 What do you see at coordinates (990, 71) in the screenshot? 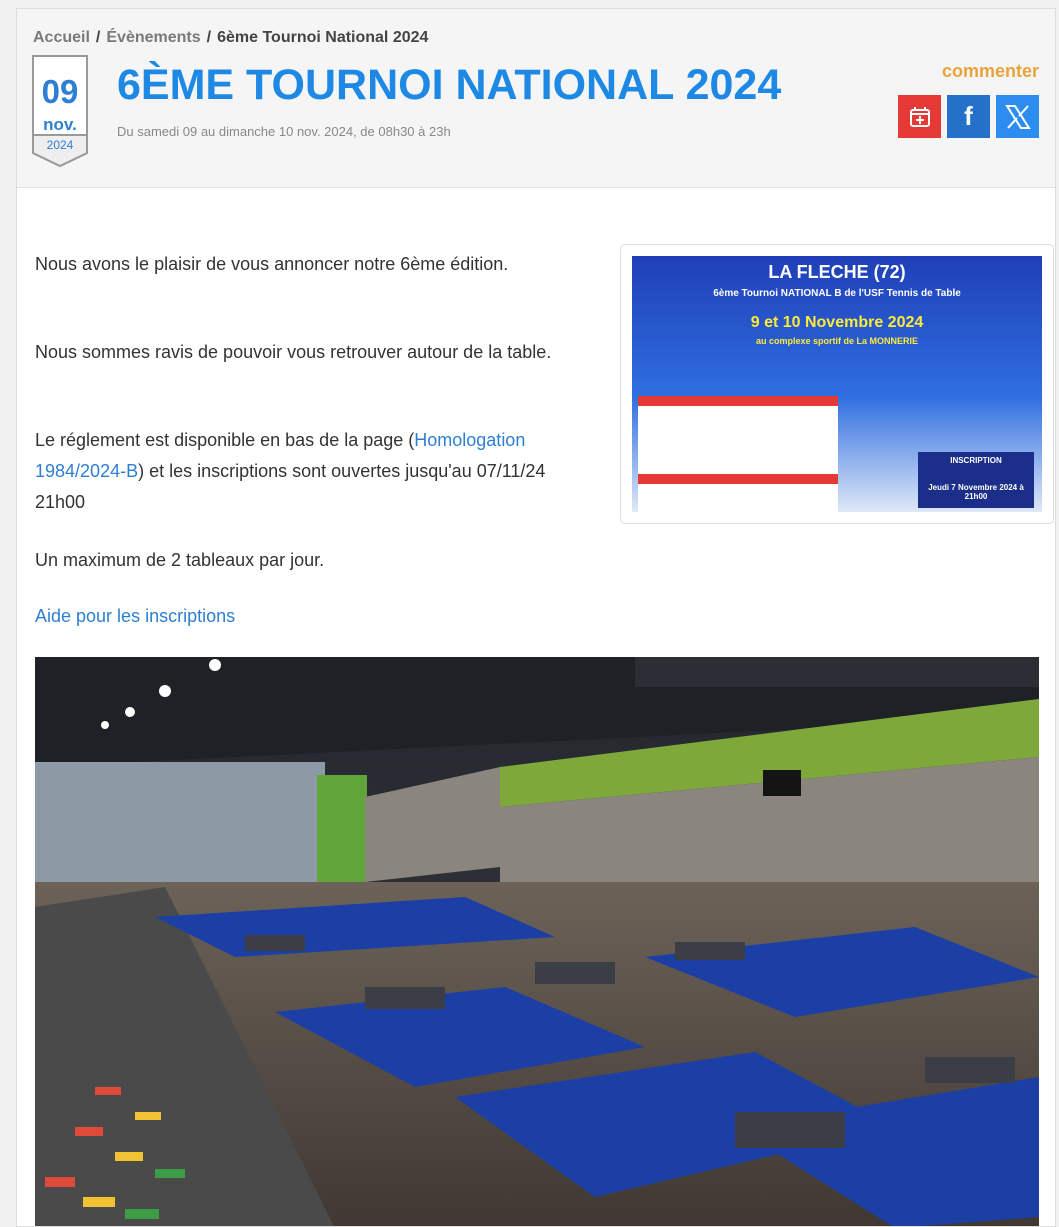
I see `comment-link: commenter` at bounding box center [990, 71].